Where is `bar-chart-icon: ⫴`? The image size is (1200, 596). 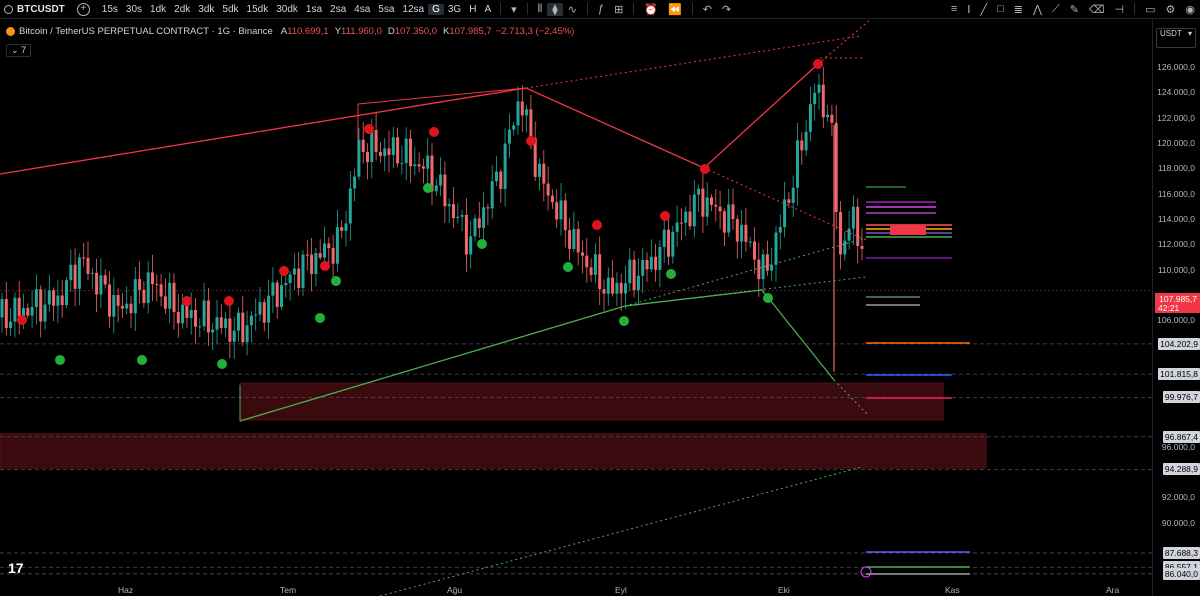
bar-chart-icon: ⫴ is located at coordinates (540, 9).